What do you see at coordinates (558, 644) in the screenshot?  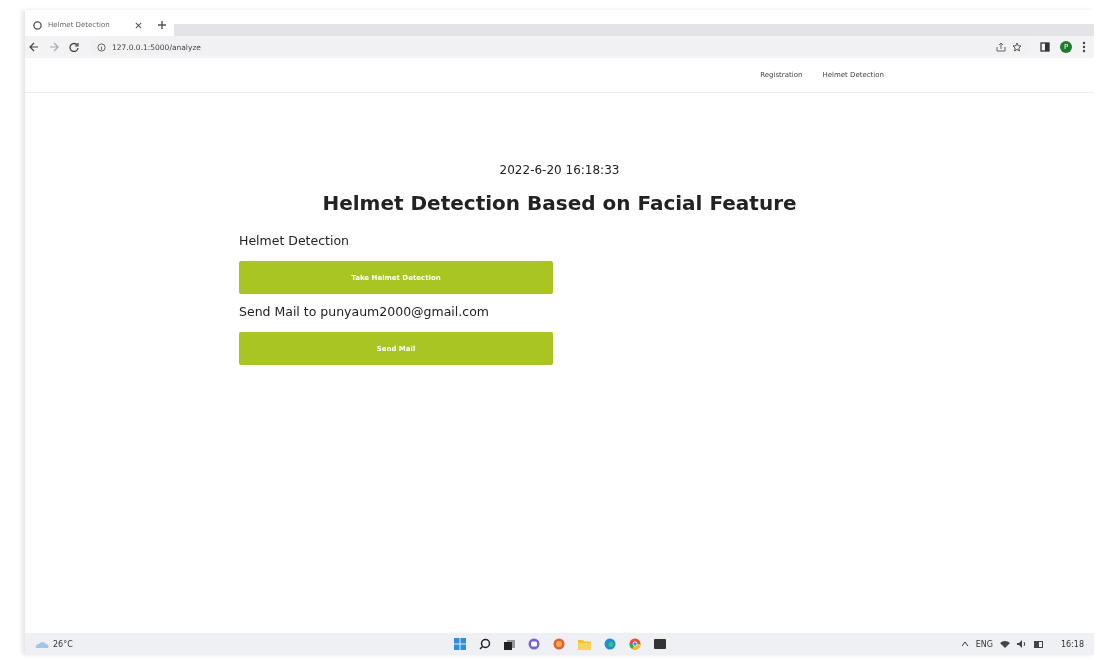 I see `app-icon` at bounding box center [558, 644].